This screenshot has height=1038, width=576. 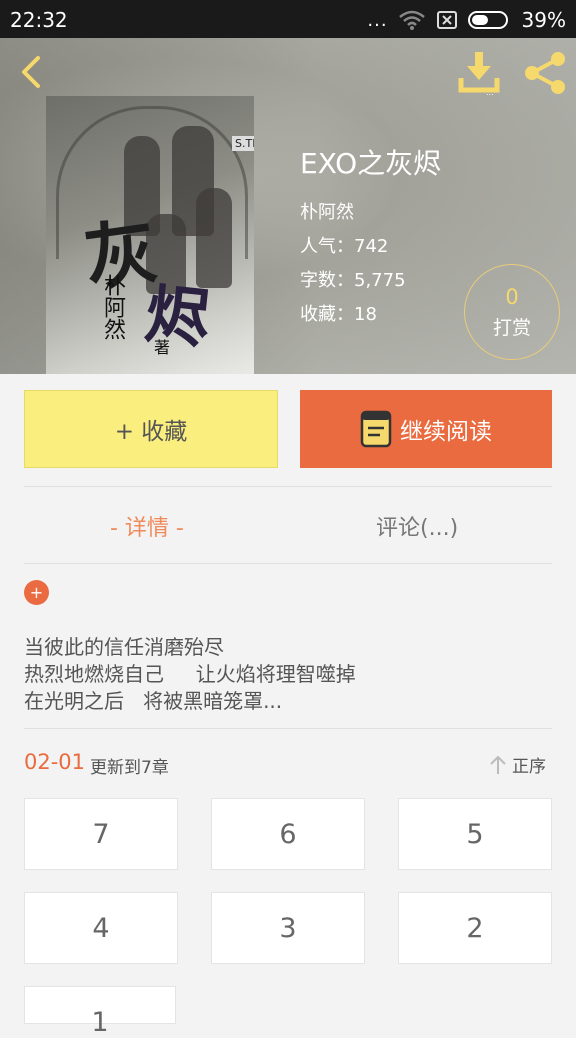 I want to click on back-arrow-icon, so click(x=32, y=72).